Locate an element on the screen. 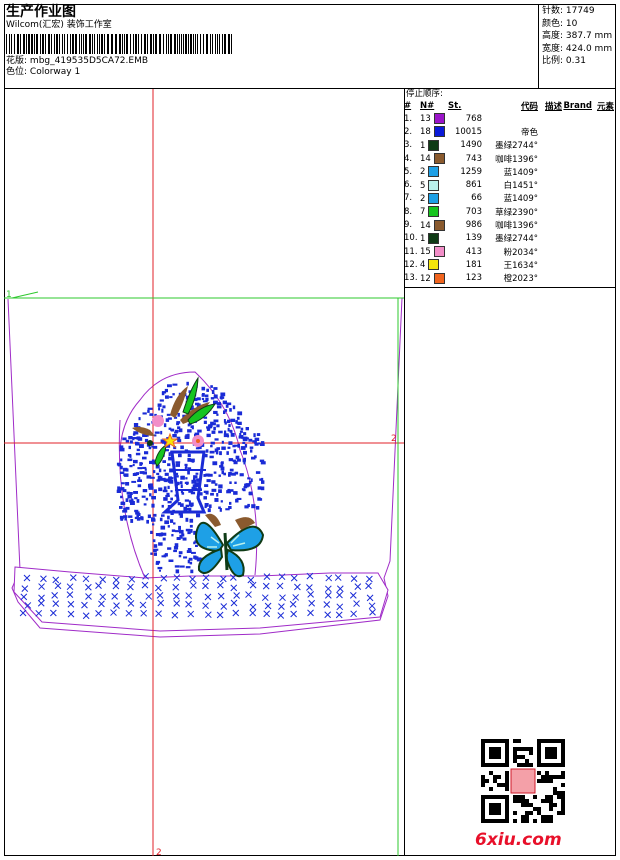 The height and width of the screenshot is (860, 620). green-corner-tick is located at coordinates (25, 295).